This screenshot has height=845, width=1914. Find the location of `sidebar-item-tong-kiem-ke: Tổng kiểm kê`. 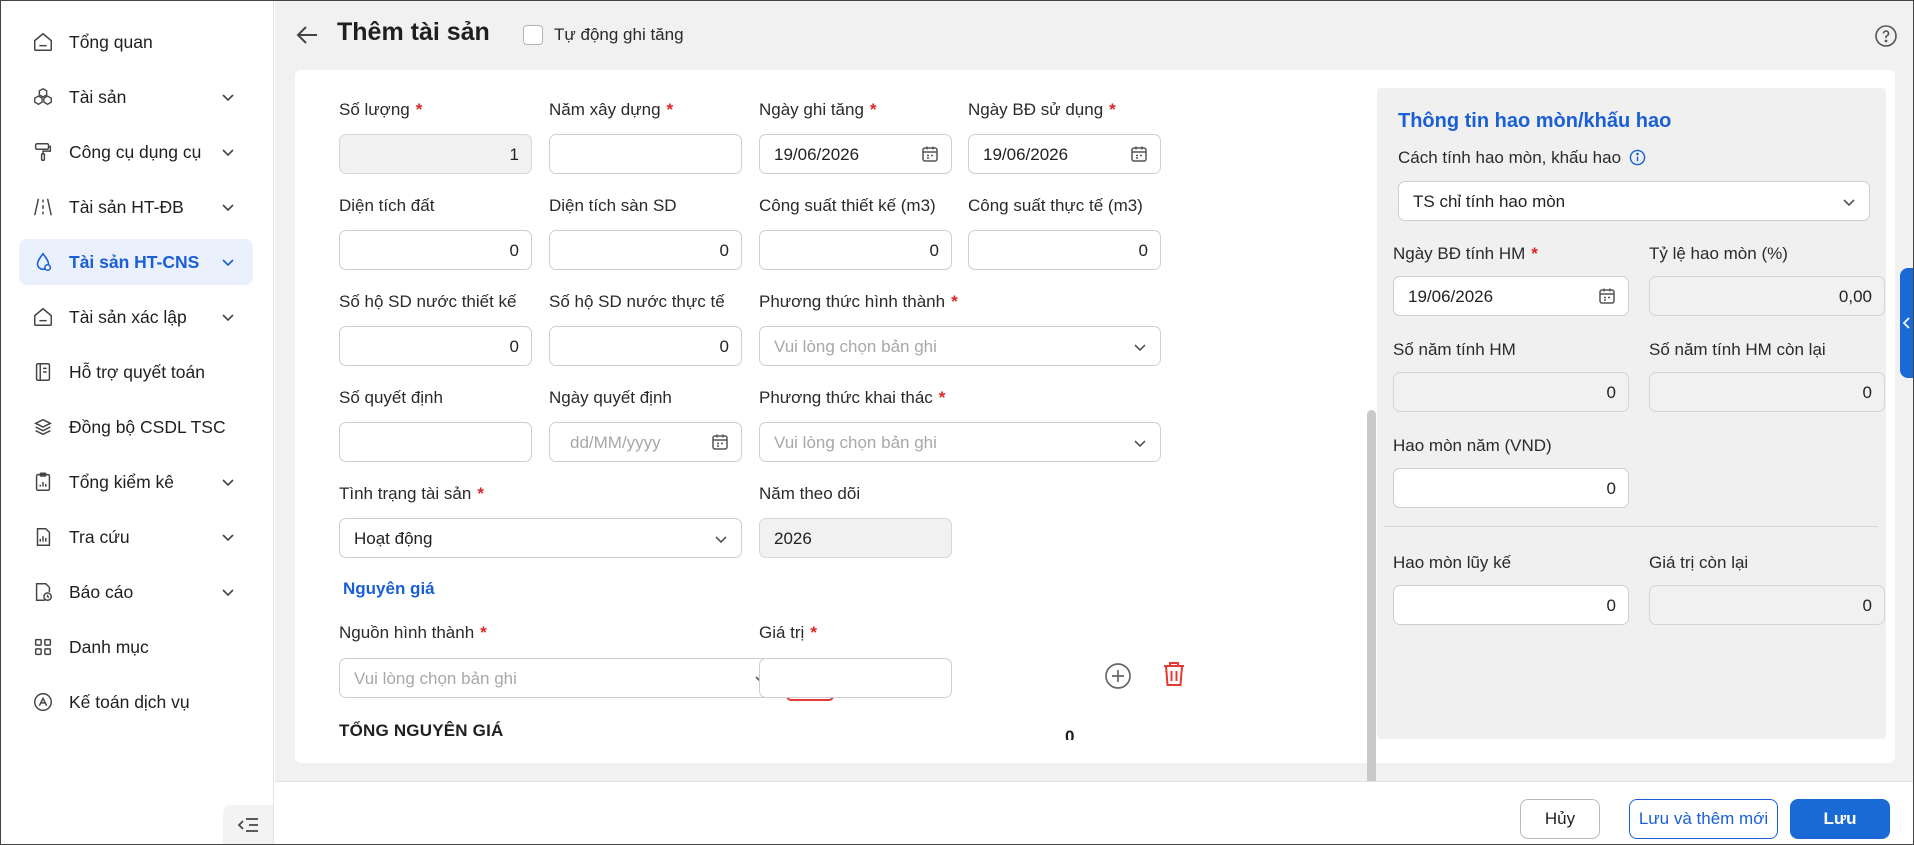

sidebar-item-tong-kiem-ke: Tổng kiểm kê is located at coordinates (136, 482).